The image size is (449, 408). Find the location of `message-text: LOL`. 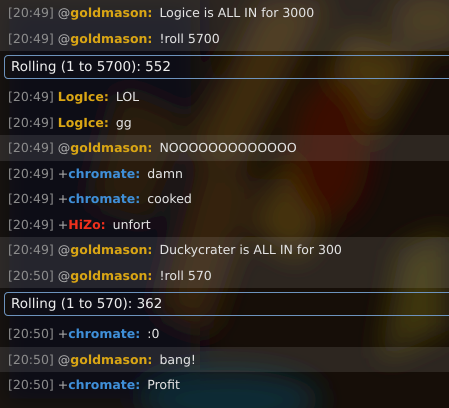

message-text: LOL is located at coordinates (128, 96).